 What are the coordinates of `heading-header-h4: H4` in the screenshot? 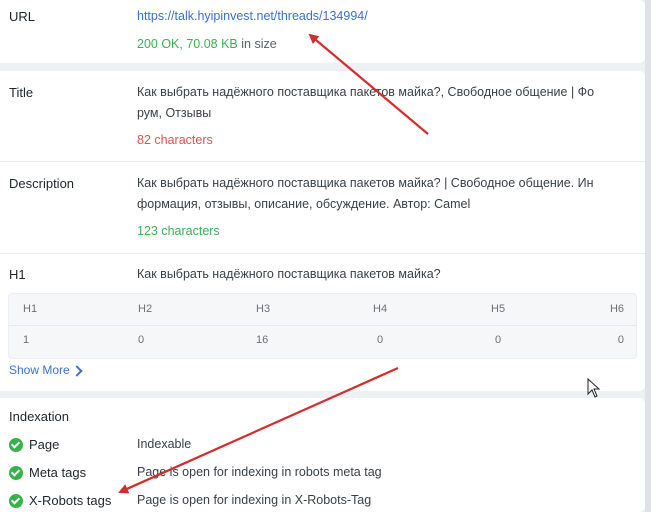 It's located at (380, 309).